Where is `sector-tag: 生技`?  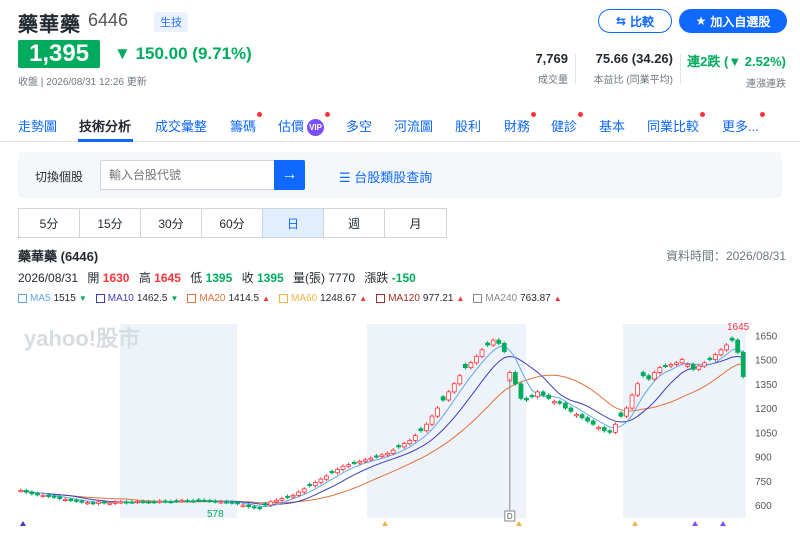 sector-tag: 生技 is located at coordinates (171, 22).